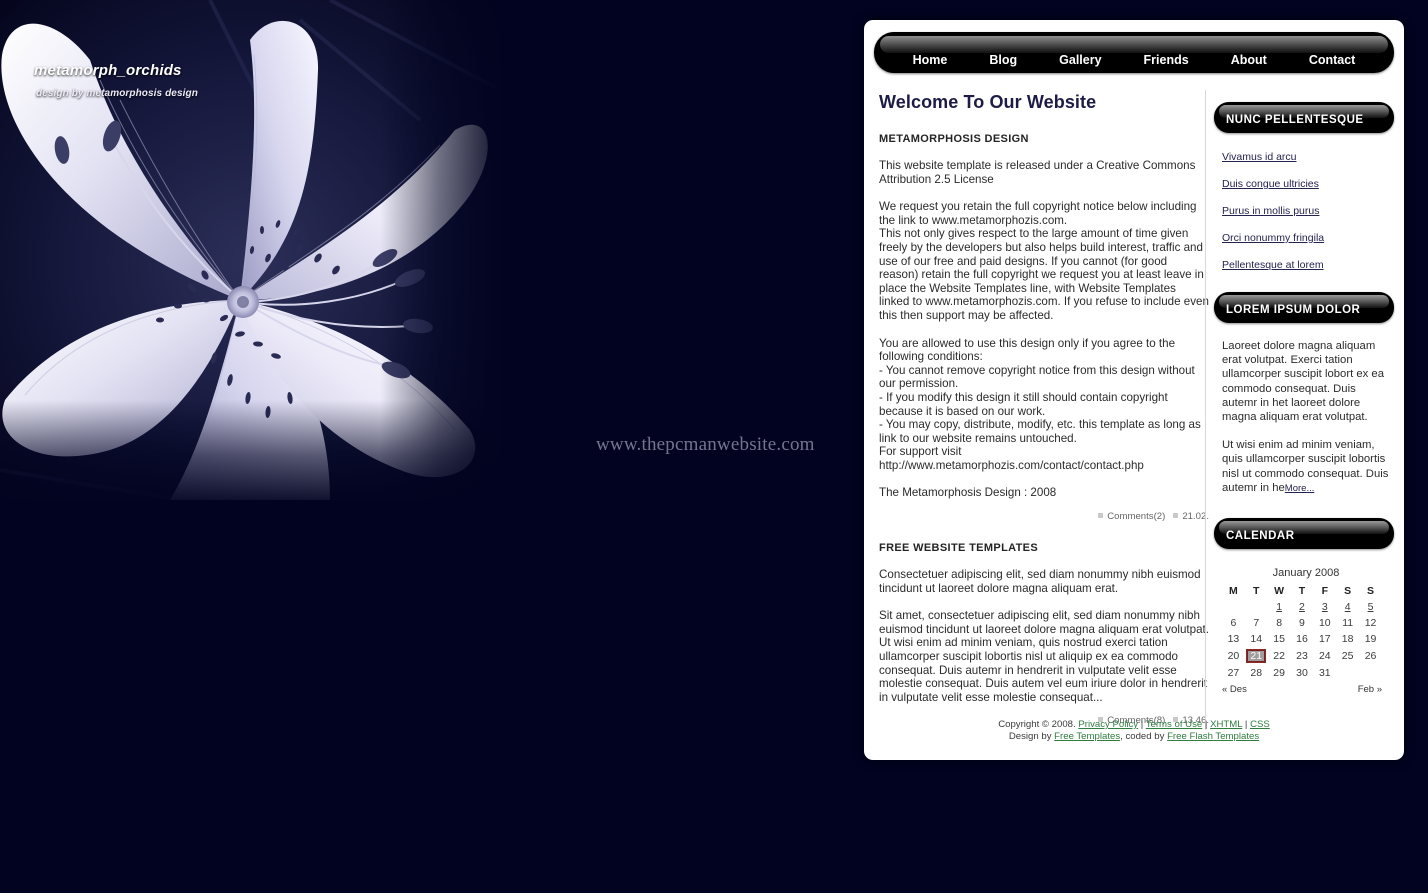 This screenshot has height=893, width=1428. Describe the element at coordinates (1226, 724) in the screenshot. I see `xhtml-link: XHTML` at that location.